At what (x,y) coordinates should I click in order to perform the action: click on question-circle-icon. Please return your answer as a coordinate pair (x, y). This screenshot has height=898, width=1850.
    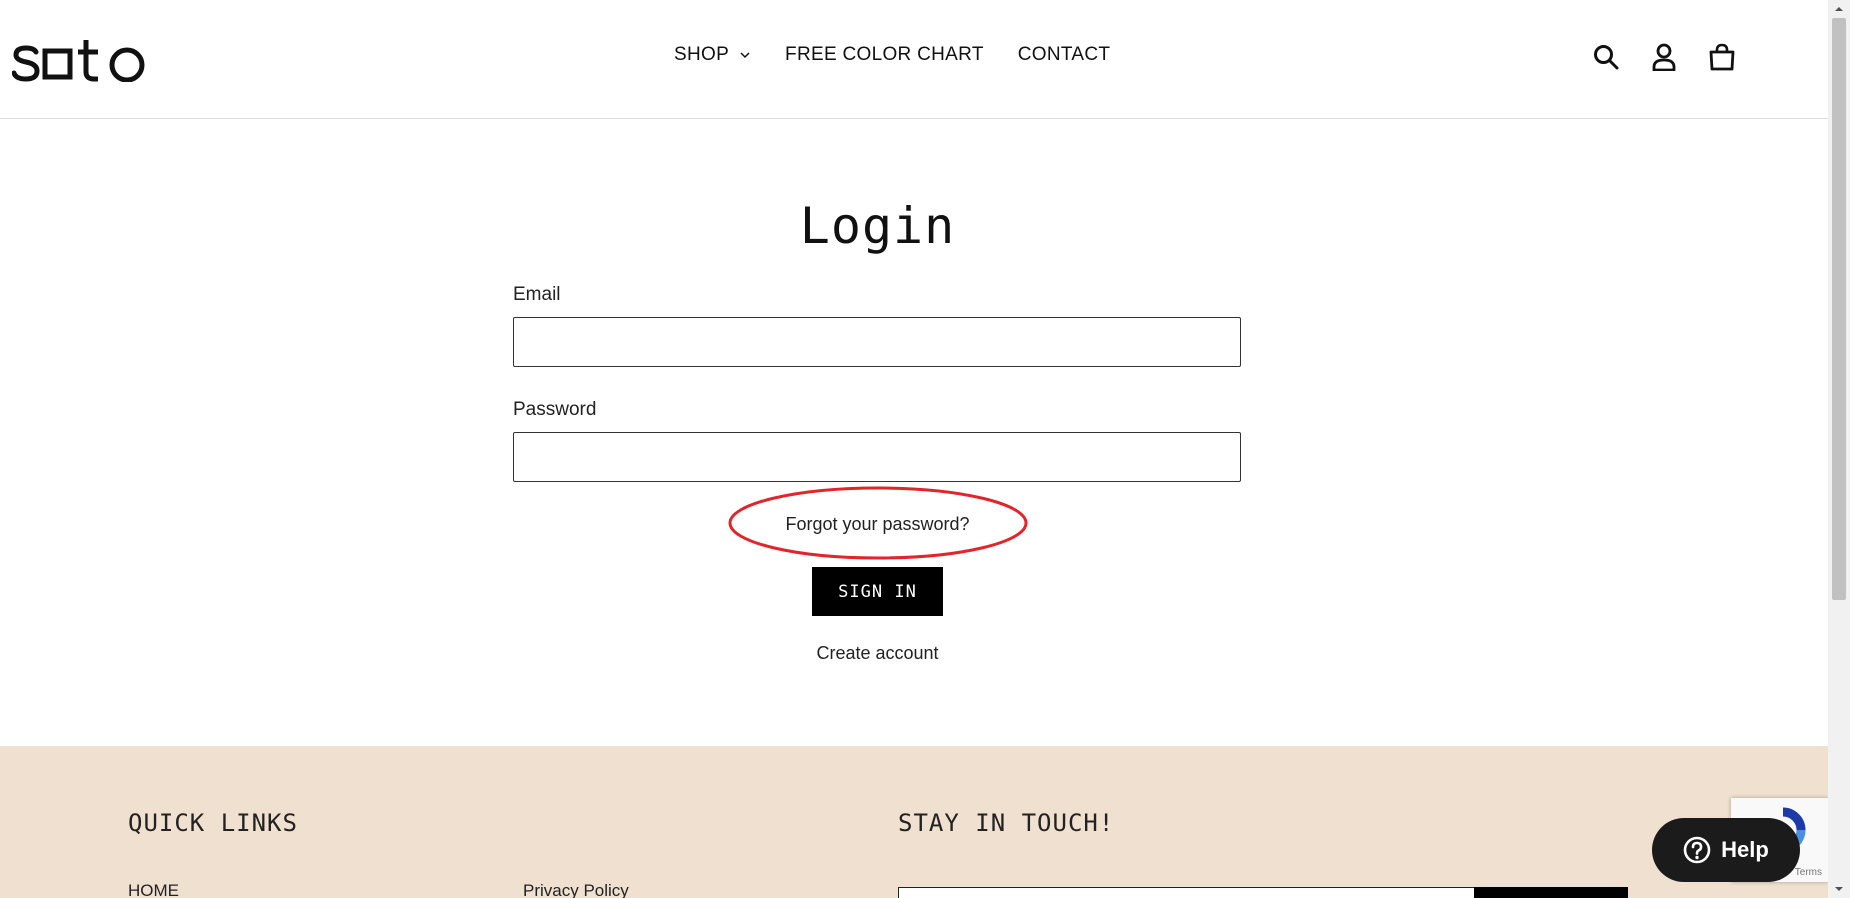
    Looking at the image, I should click on (1697, 850).